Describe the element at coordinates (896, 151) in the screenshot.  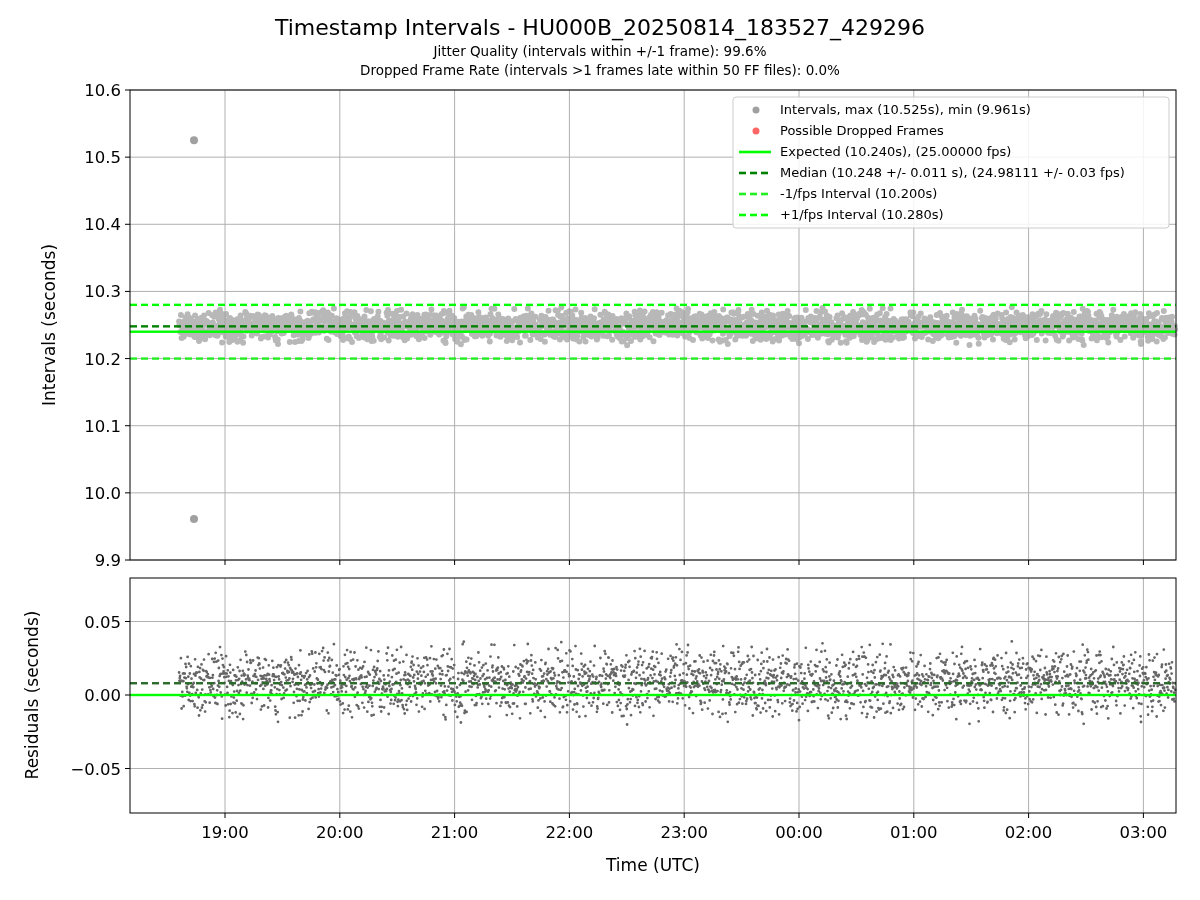
I see `legend-label: Expected (10.240s), (25.00000 fps)` at that location.